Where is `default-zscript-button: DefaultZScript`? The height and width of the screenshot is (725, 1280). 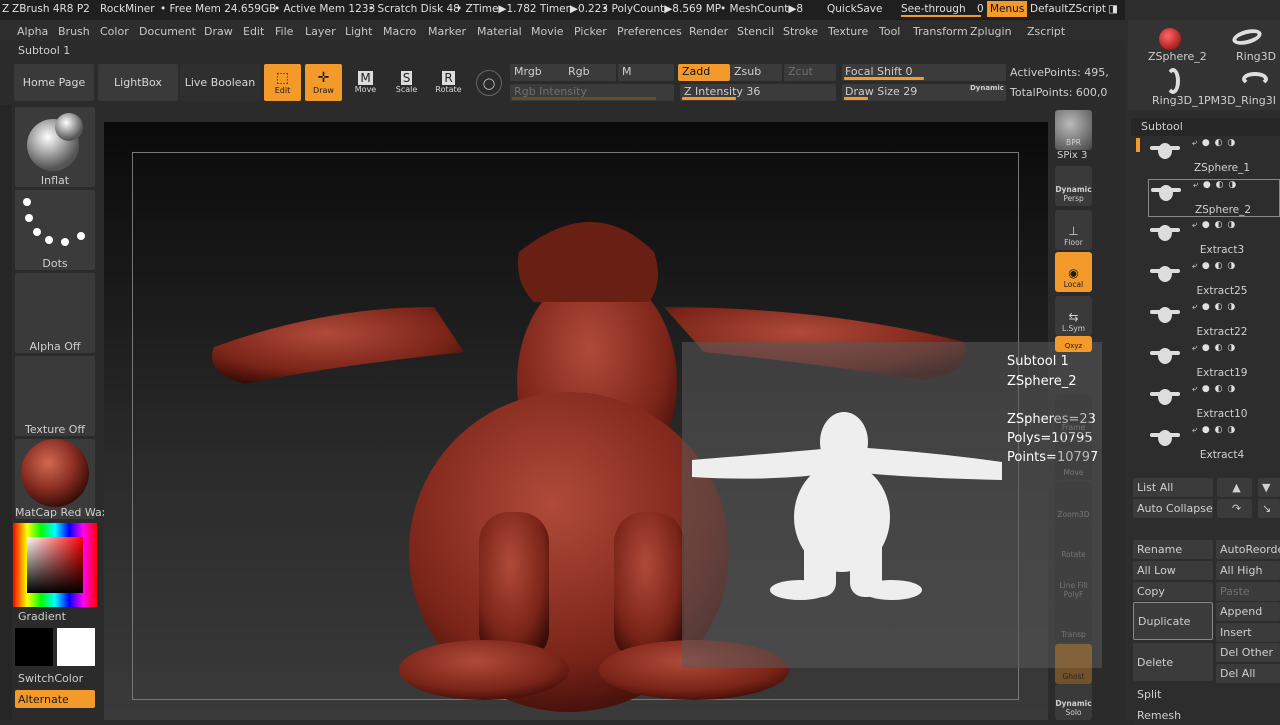
default-zscript-button: DefaultZScript is located at coordinates (1068, 9).